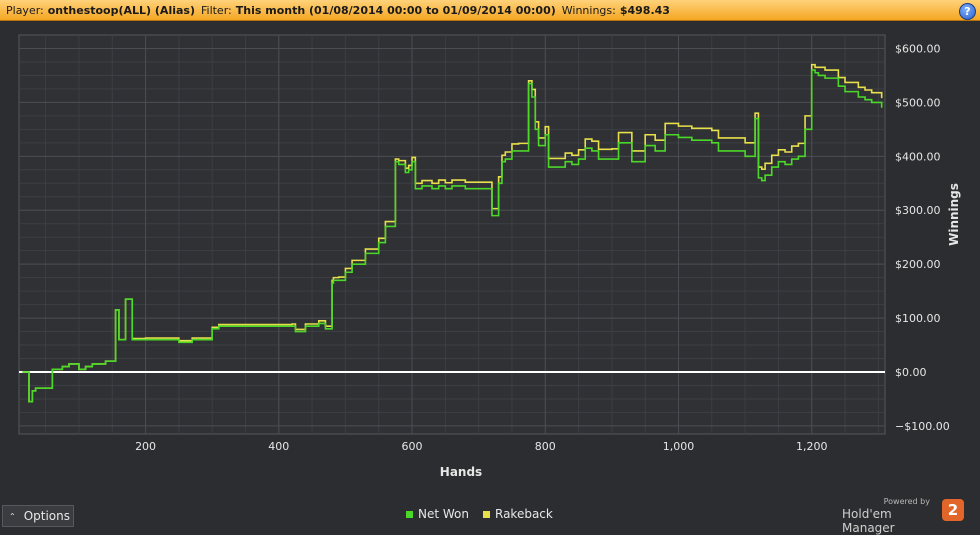  I want to click on y-tick-label: $0.00, so click(911, 372).